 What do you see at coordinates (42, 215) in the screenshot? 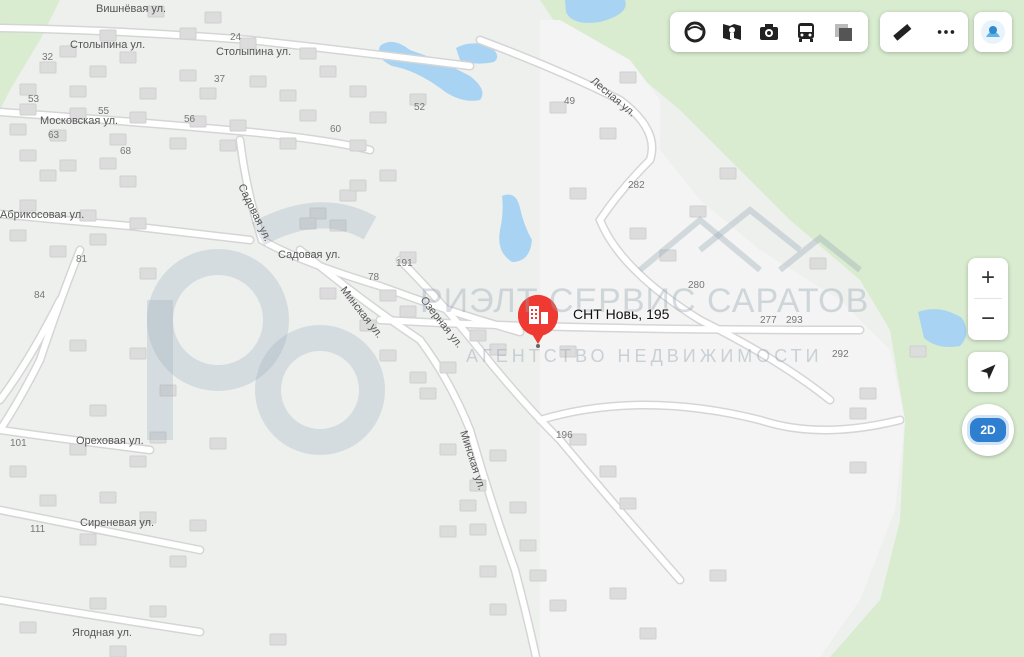
I see `street-label: Абрикосовая ул.` at bounding box center [42, 215].